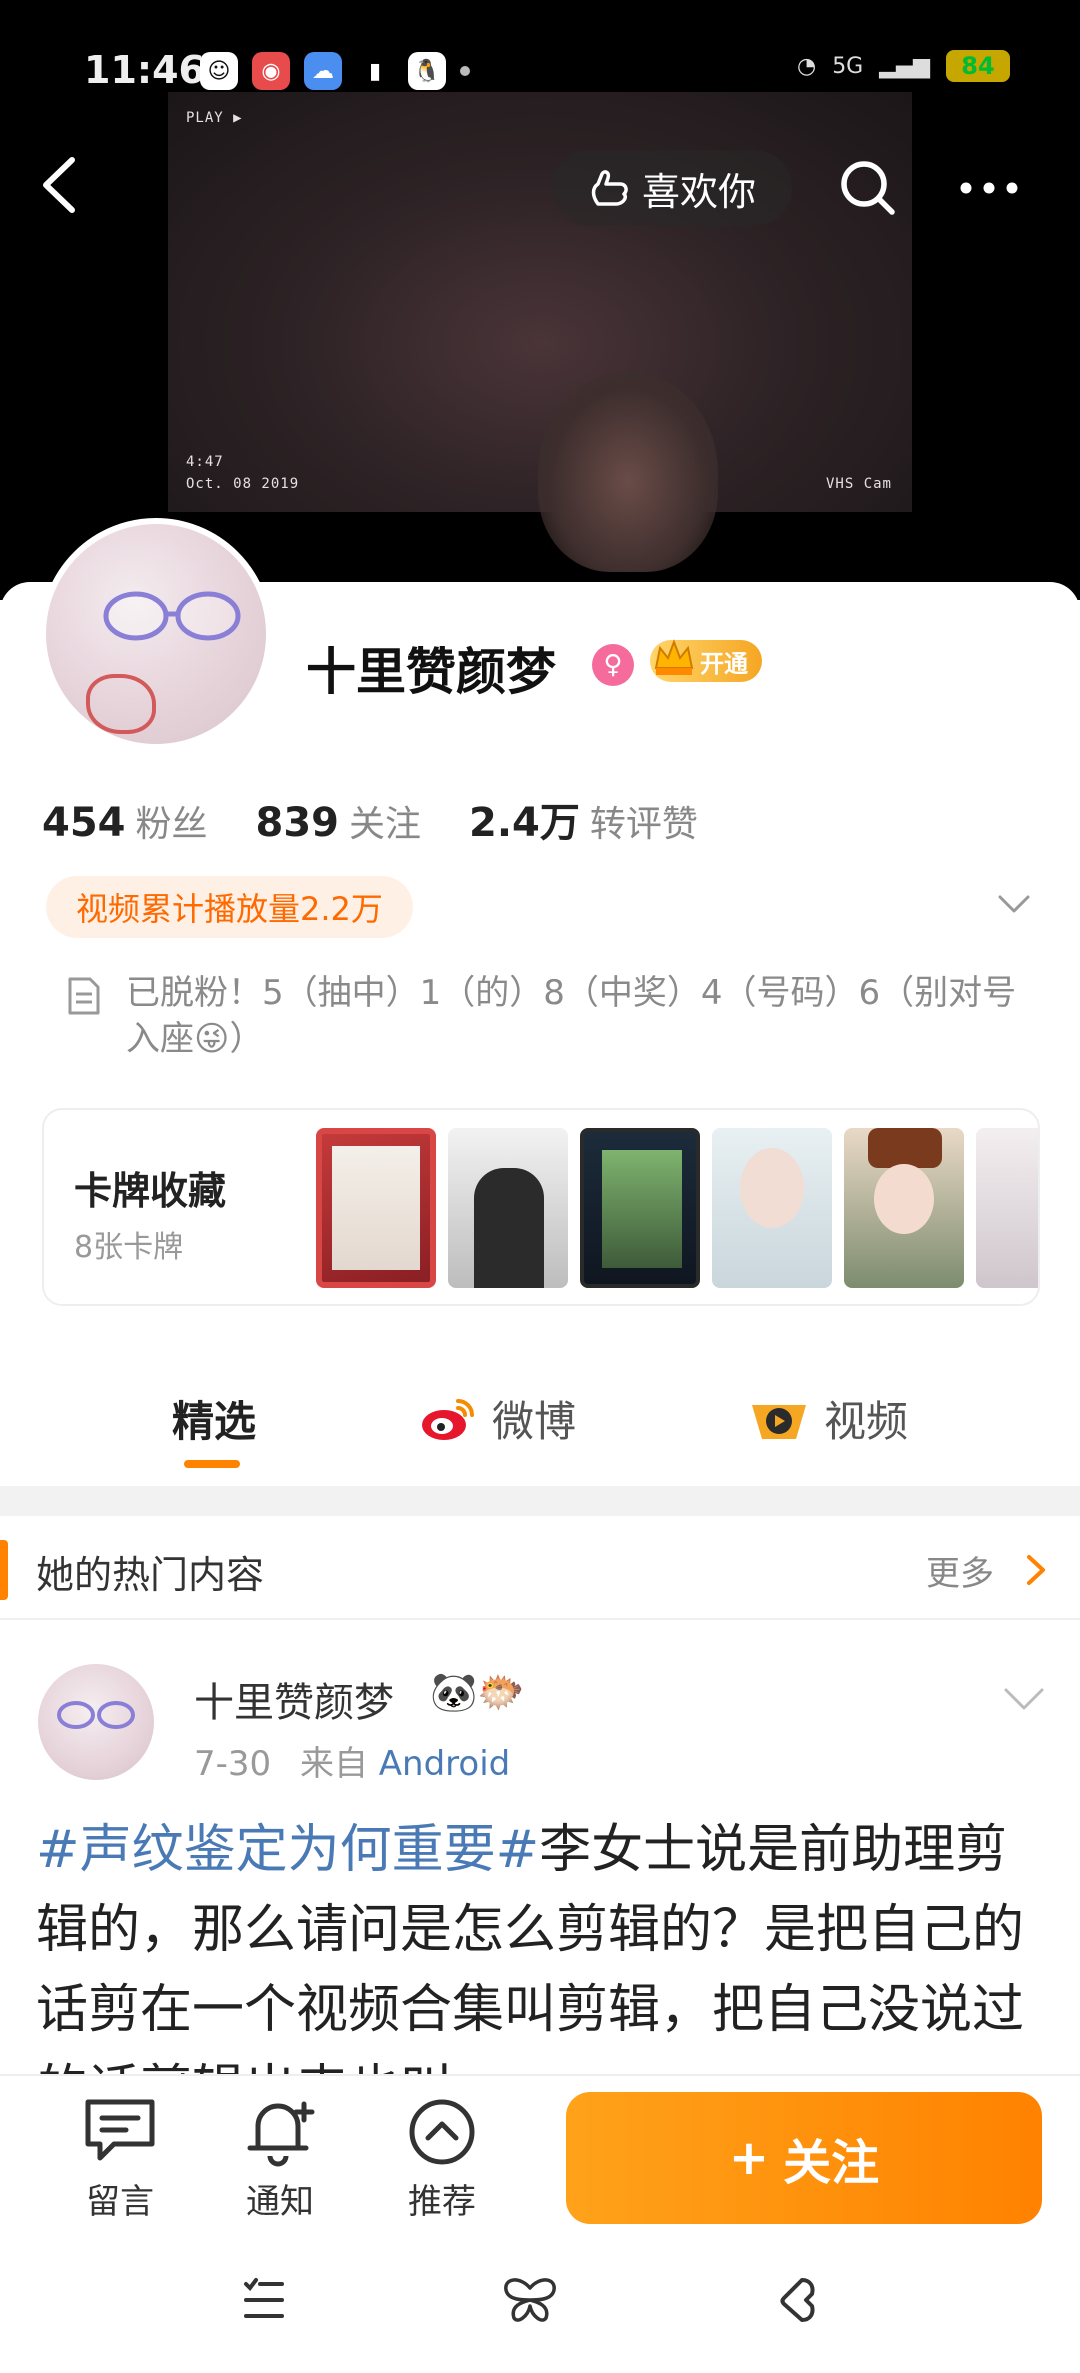 This screenshot has height=2373, width=1080. What do you see at coordinates (298, 823) in the screenshot?
I see `following-count: 839` at bounding box center [298, 823].